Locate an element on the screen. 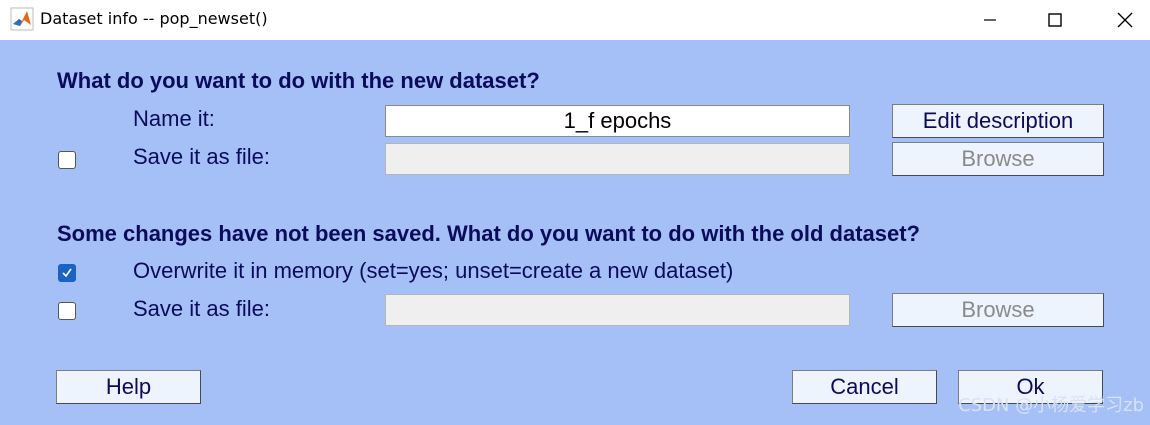 This screenshot has width=1150, height=425. name-input is located at coordinates (617, 121).